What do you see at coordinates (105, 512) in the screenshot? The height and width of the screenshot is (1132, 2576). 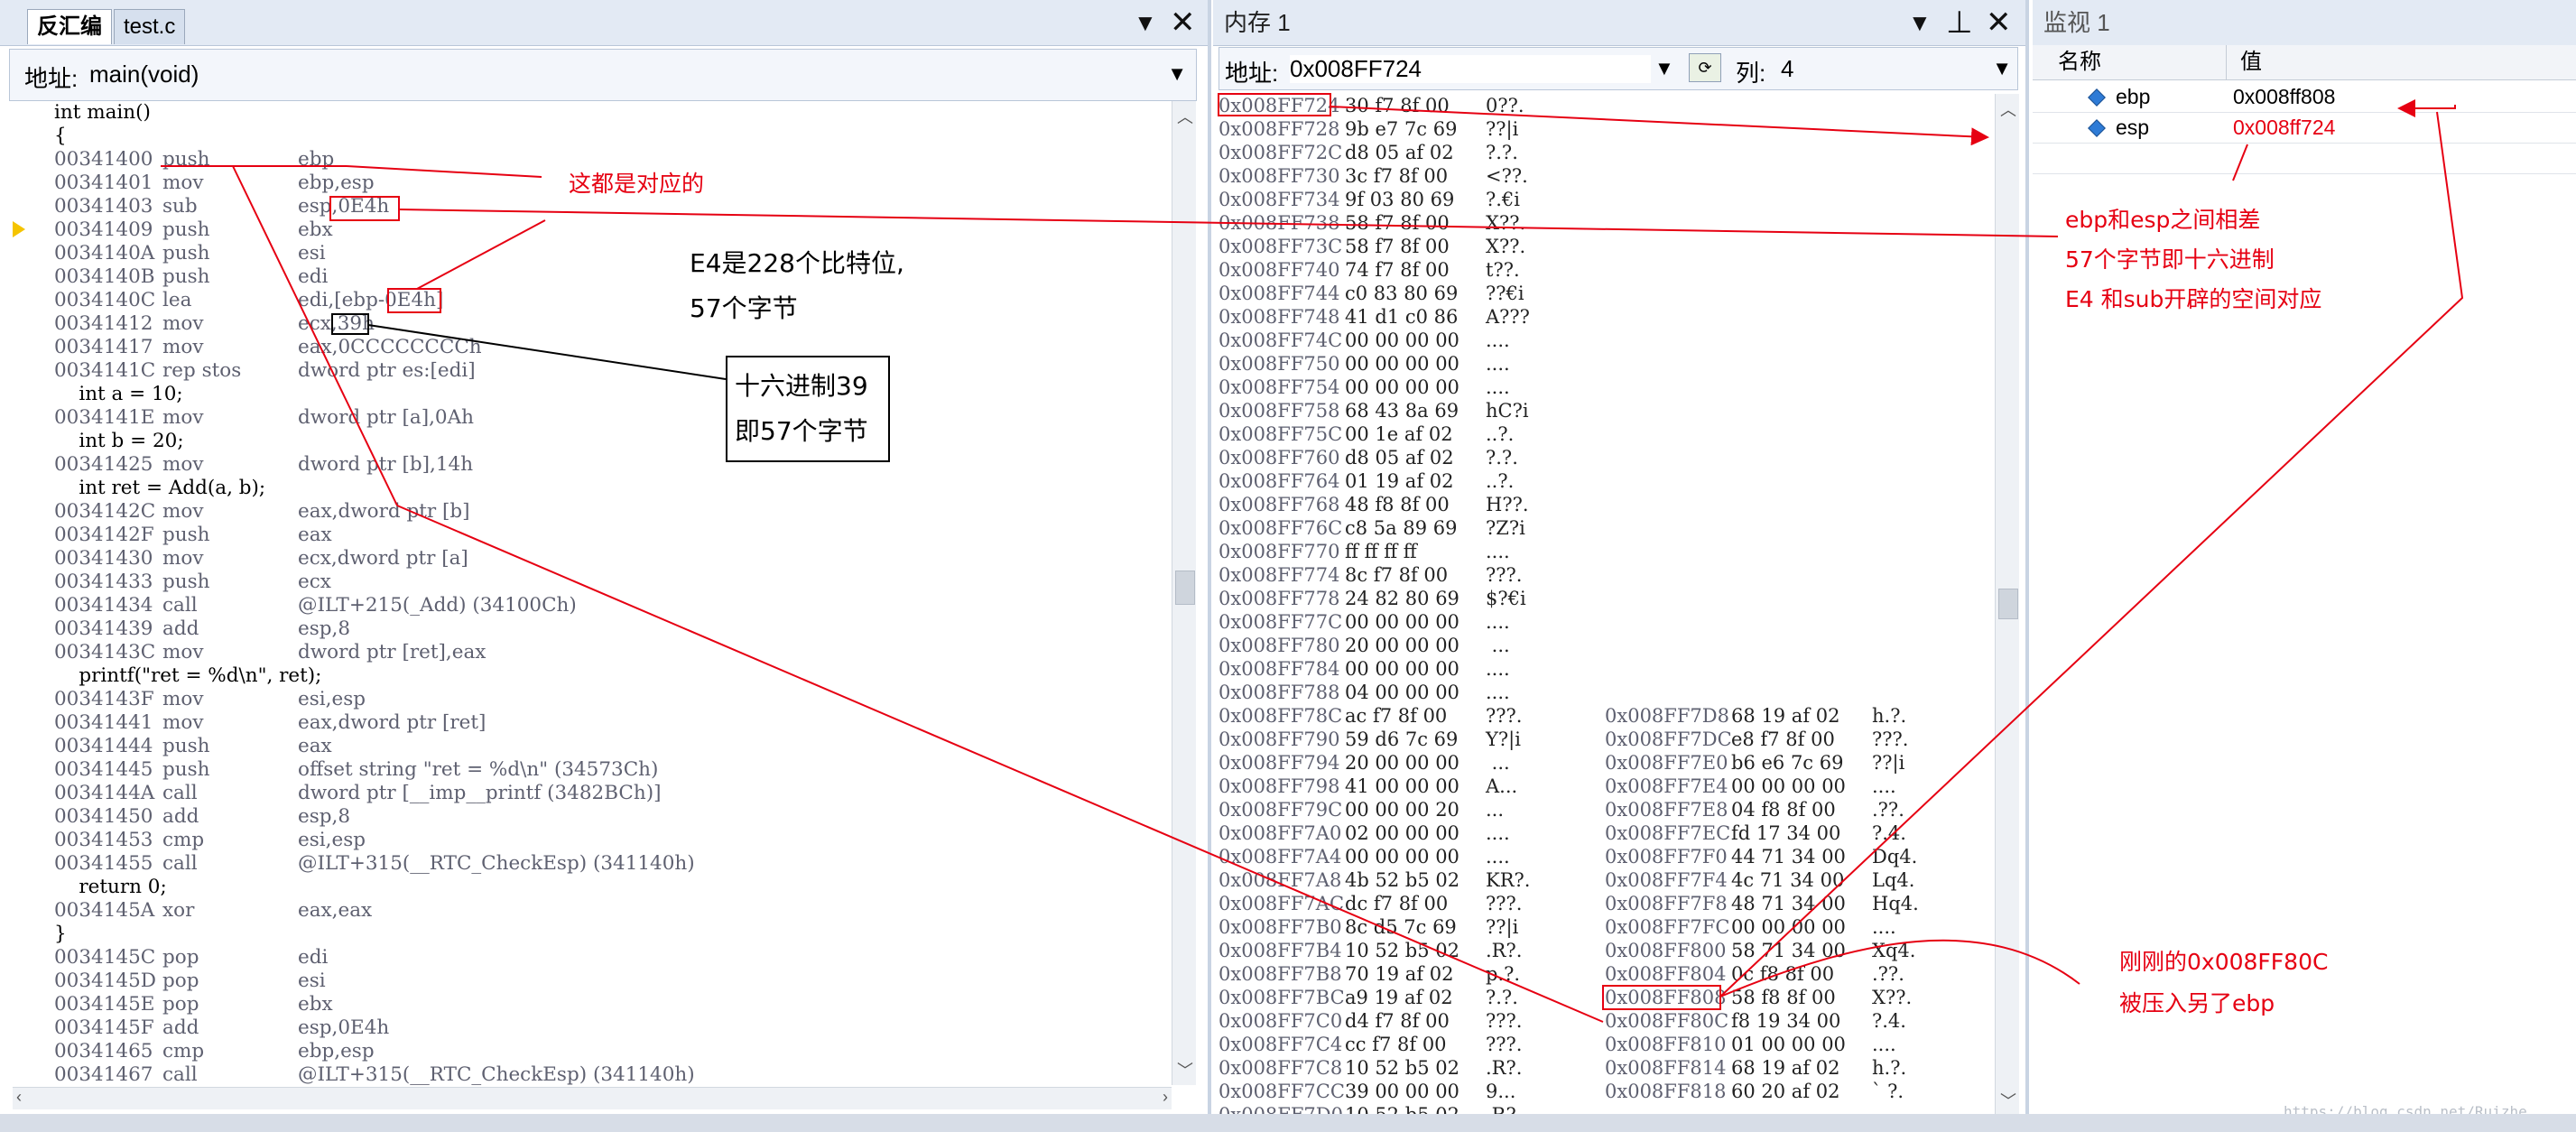 I see `instruction-addr: 0034142C` at bounding box center [105, 512].